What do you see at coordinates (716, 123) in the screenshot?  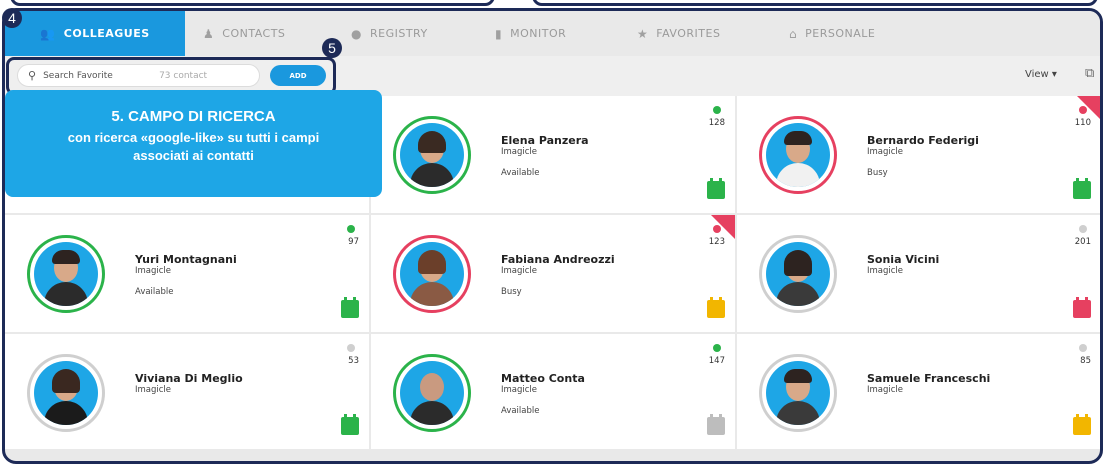 I see `extension-number: 128` at bounding box center [716, 123].